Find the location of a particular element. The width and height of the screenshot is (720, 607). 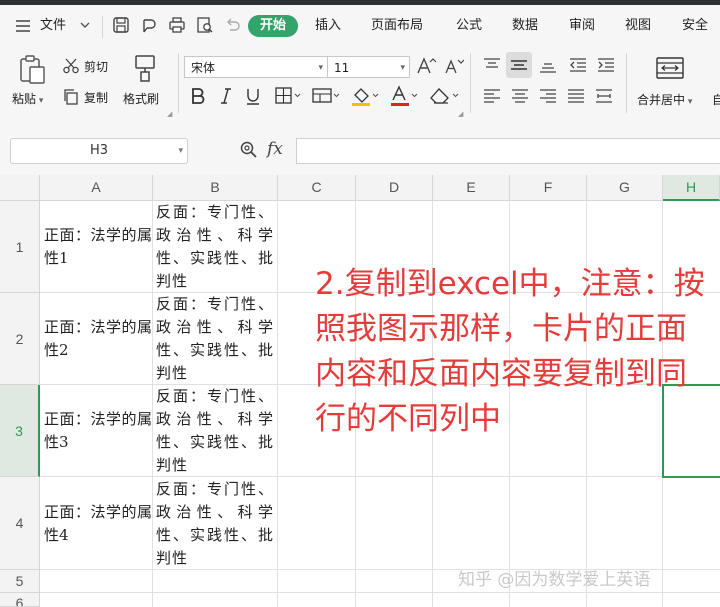

font-name-select: 宋体 ▾ is located at coordinates (256, 67).